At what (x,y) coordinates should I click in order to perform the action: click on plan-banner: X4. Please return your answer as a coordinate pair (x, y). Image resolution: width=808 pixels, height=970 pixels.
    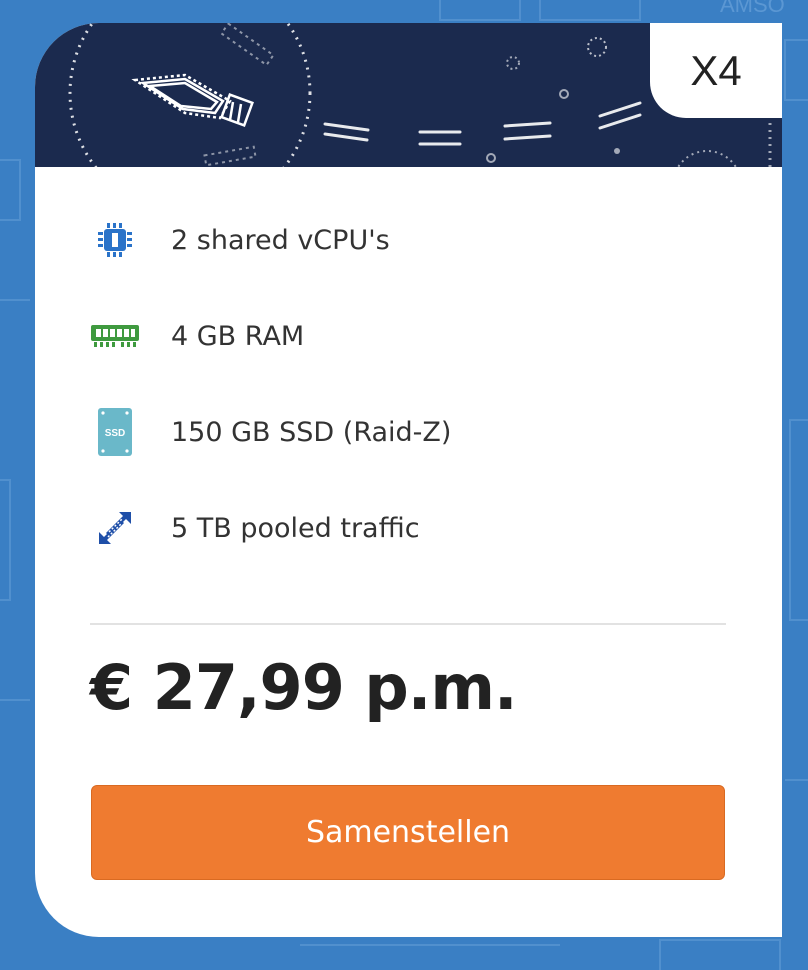
    Looking at the image, I should click on (408, 95).